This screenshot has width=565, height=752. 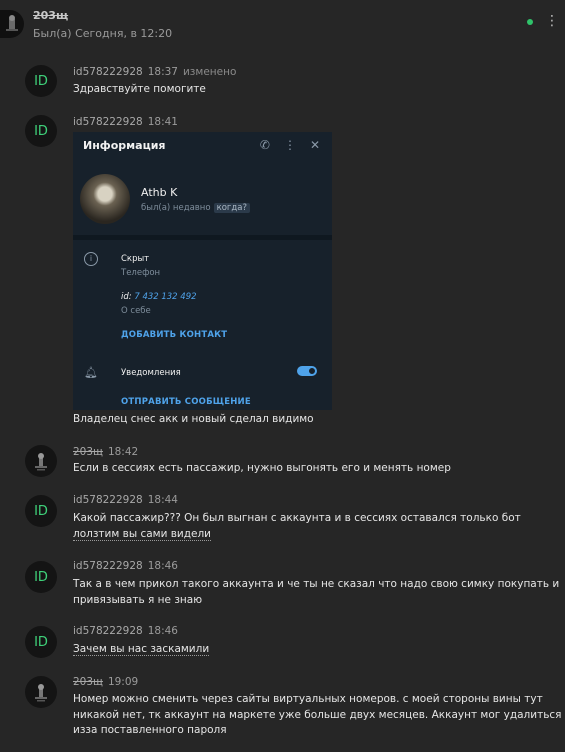 What do you see at coordinates (195, 208) in the screenshot?
I see `profile-last-seen: был(а) недавно когда?` at bounding box center [195, 208].